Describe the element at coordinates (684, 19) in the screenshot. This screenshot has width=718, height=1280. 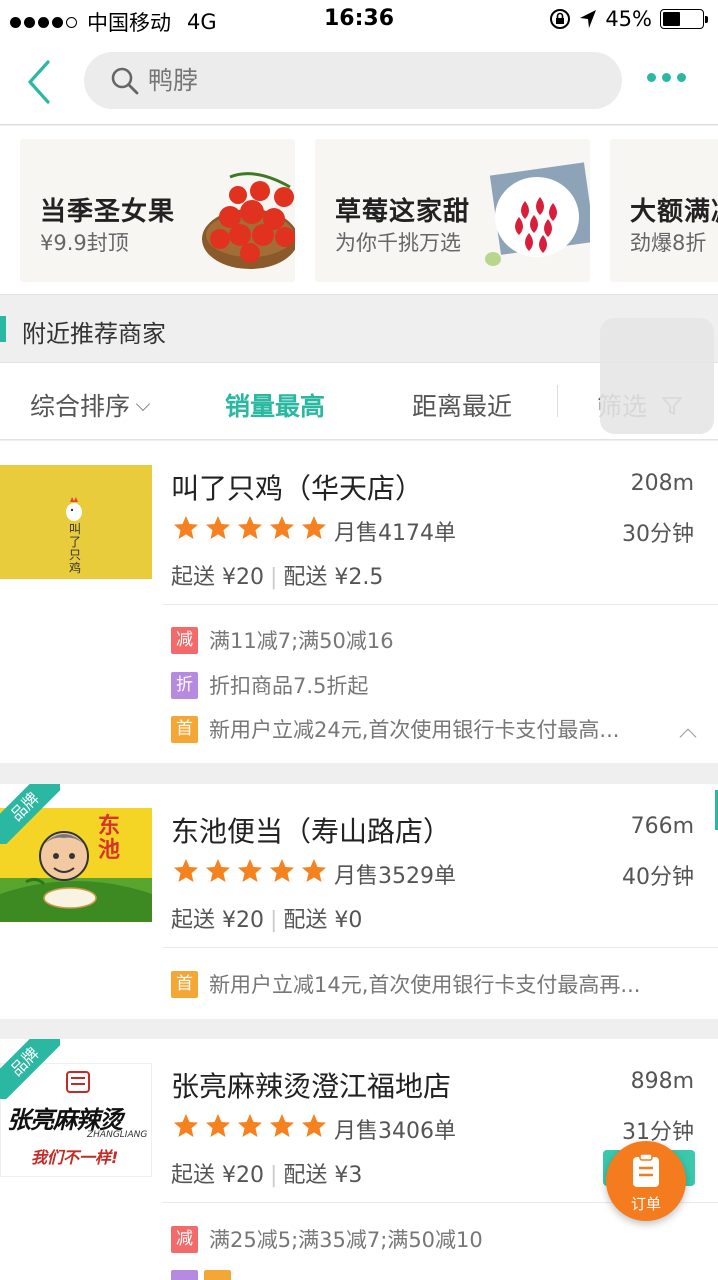
I see `battery-icon` at that location.